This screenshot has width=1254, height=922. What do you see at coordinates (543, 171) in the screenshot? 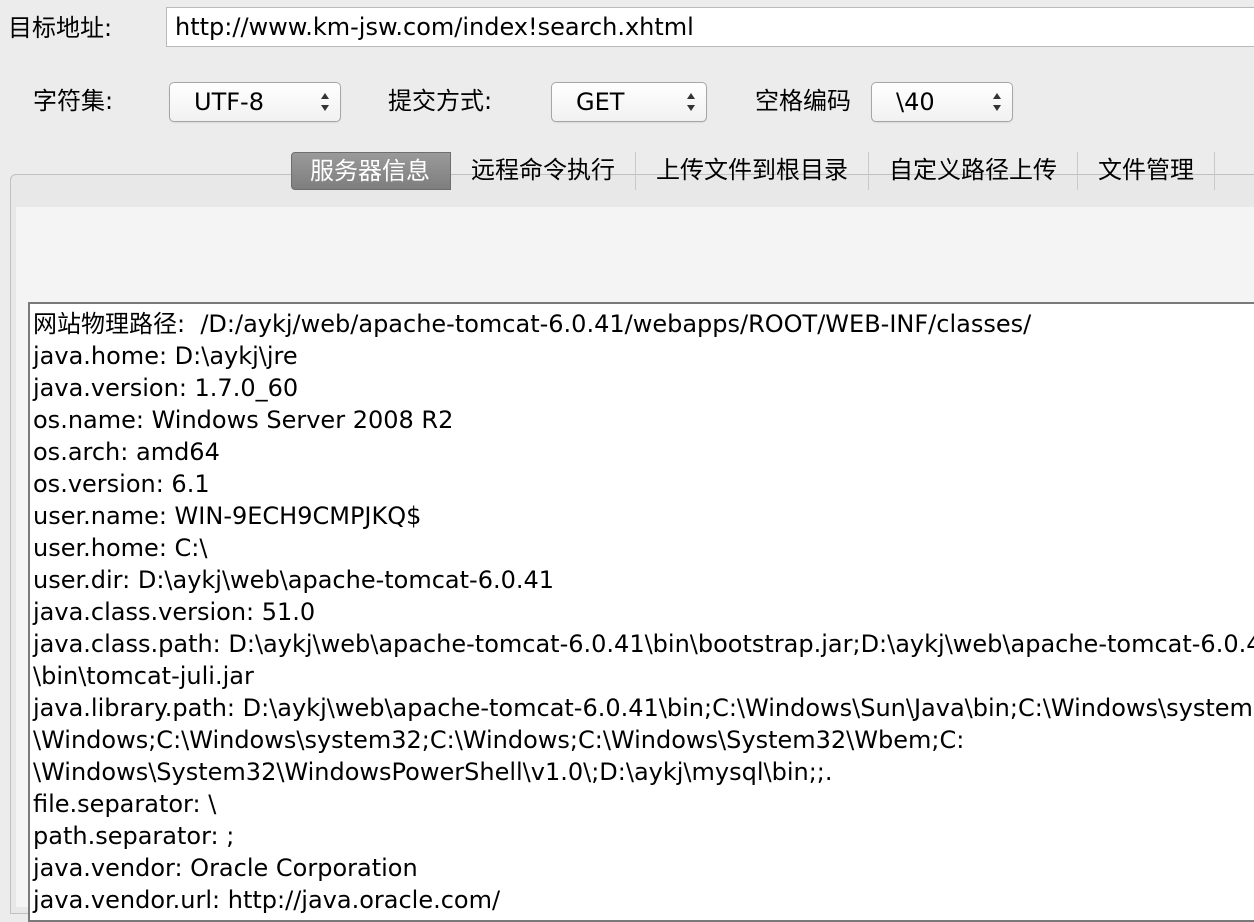
I see `tab-remote-command: 远程命令执行` at bounding box center [543, 171].